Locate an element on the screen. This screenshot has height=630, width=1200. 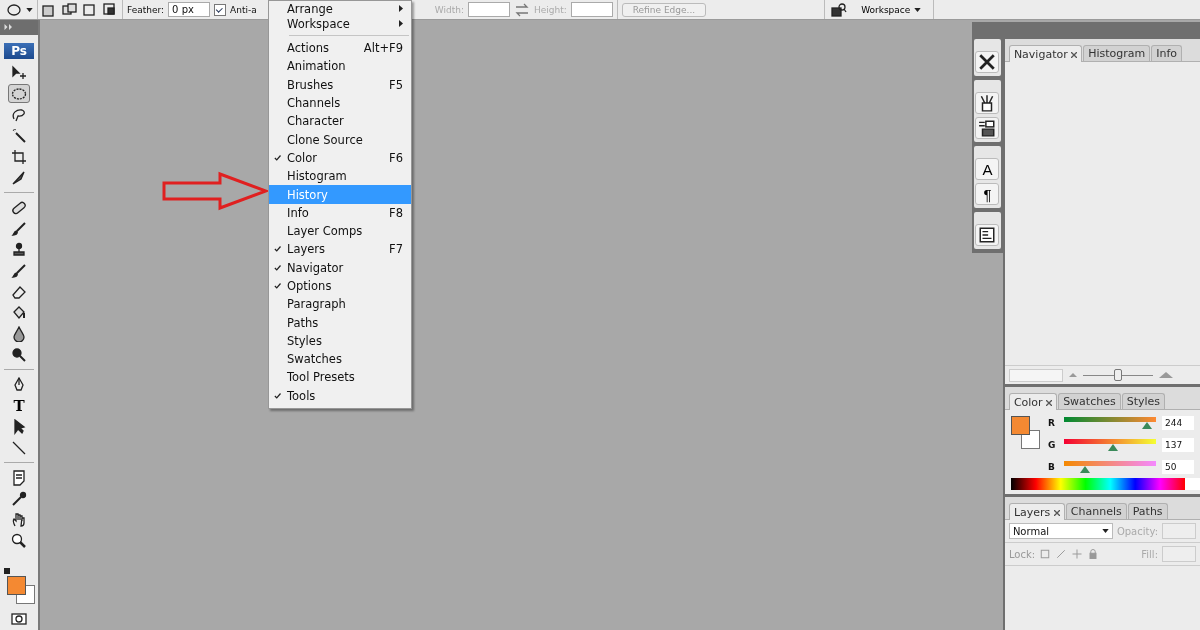
color-spectrum is located at coordinates (1105, 484).